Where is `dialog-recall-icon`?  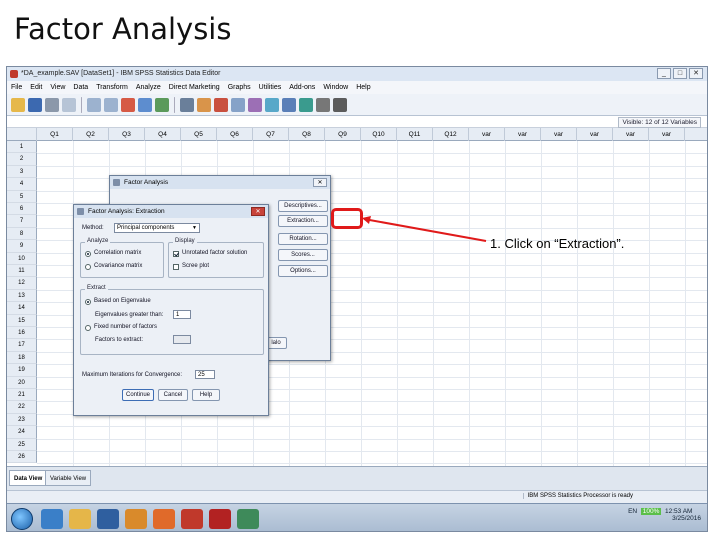 dialog-recall-icon is located at coordinates (69, 104).